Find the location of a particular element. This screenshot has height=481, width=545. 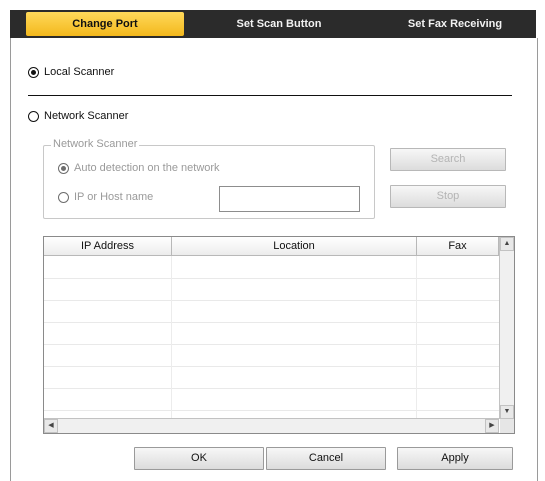

network-scanner-group-title: Network Scanner is located at coordinates (95, 144).